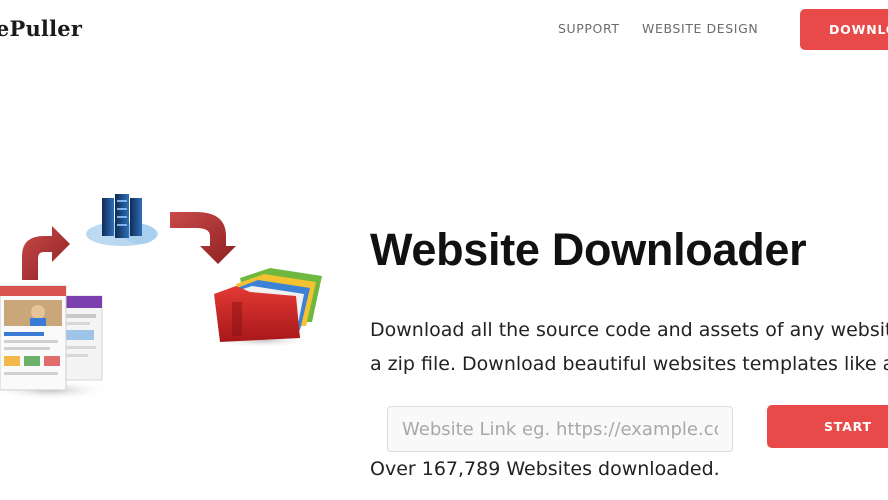 The image size is (888, 500). Describe the element at coordinates (203, 238) in the screenshot. I see `down-arrow-icon` at that location.